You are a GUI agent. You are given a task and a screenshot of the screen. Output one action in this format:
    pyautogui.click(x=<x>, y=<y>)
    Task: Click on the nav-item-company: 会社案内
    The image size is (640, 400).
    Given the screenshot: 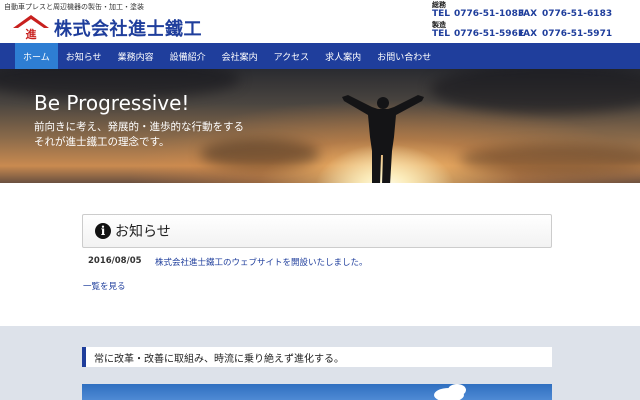 What is the action you would take?
    pyautogui.click(x=240, y=56)
    